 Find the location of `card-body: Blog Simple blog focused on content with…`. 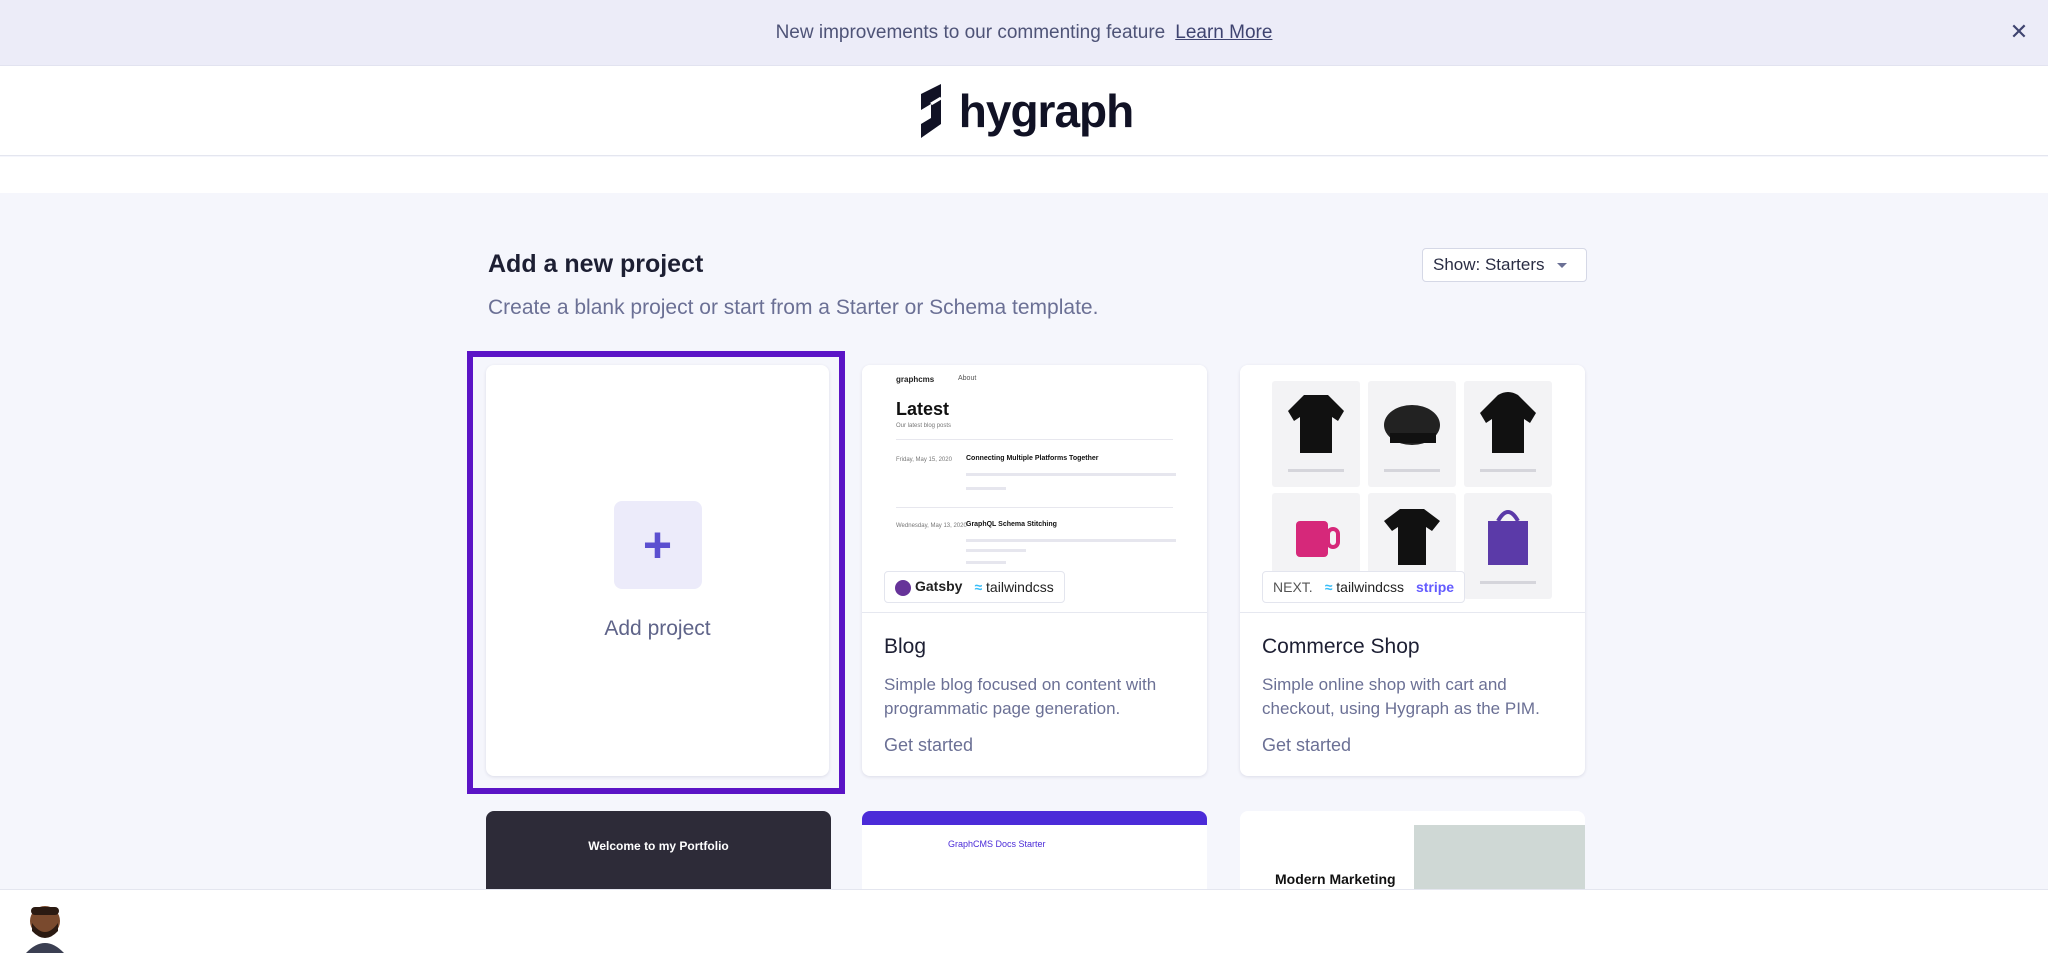

card-body: Blog Simple blog focused on content with… is located at coordinates (1034, 678).